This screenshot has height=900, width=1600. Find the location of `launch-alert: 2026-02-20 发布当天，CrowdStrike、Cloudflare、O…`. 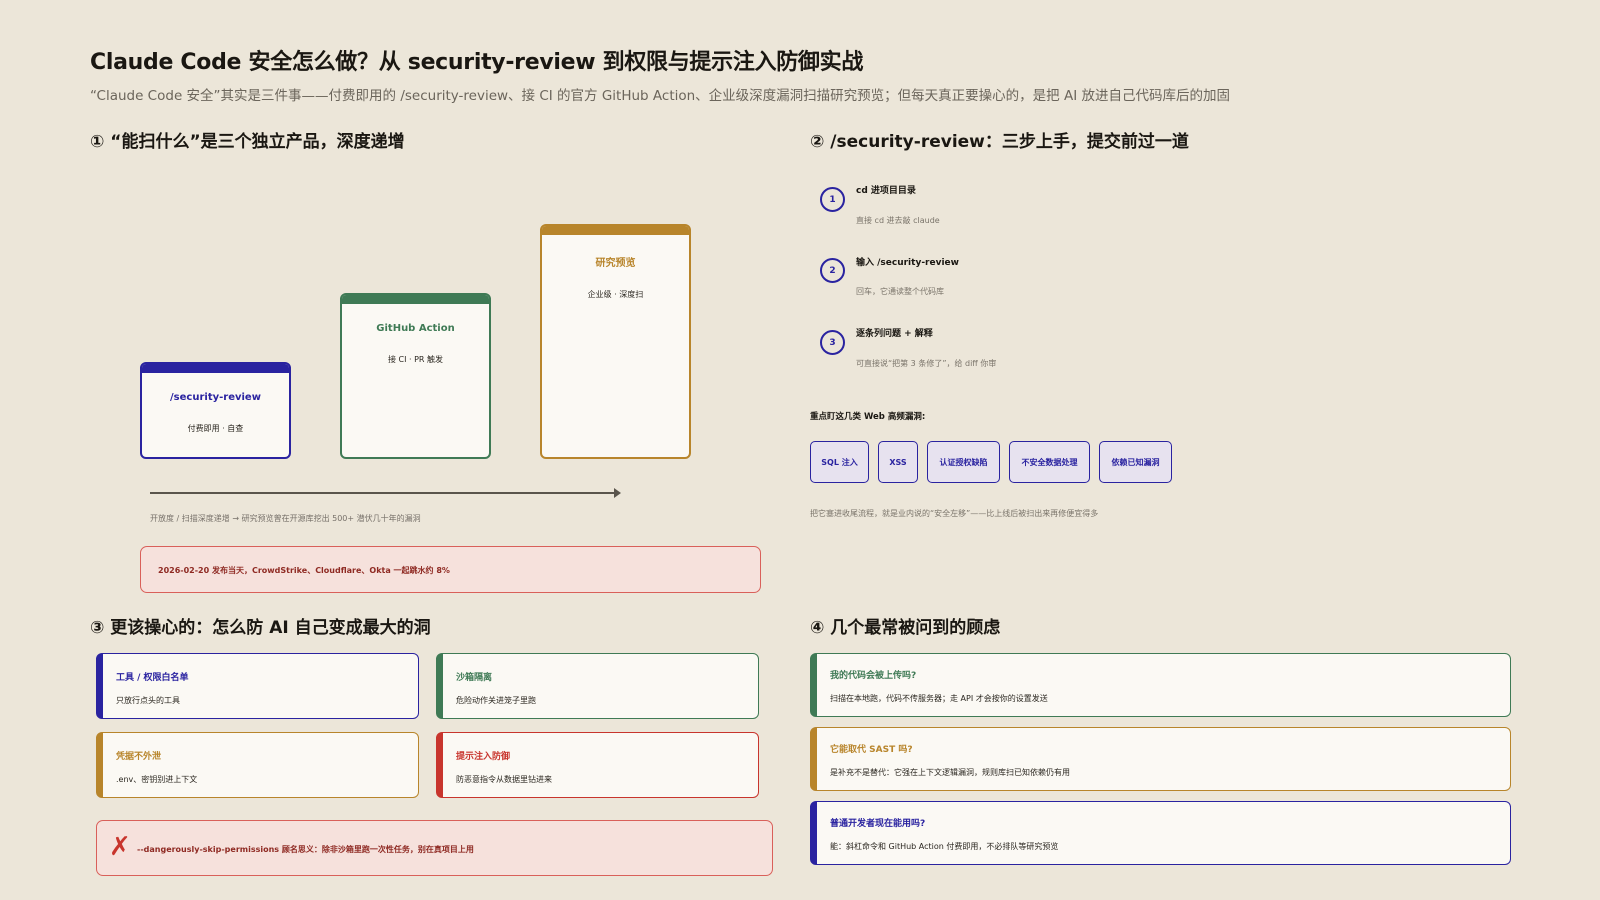

launch-alert: 2026-02-20 发布当天，CrowdStrike、Cloudflare、O… is located at coordinates (450, 569).